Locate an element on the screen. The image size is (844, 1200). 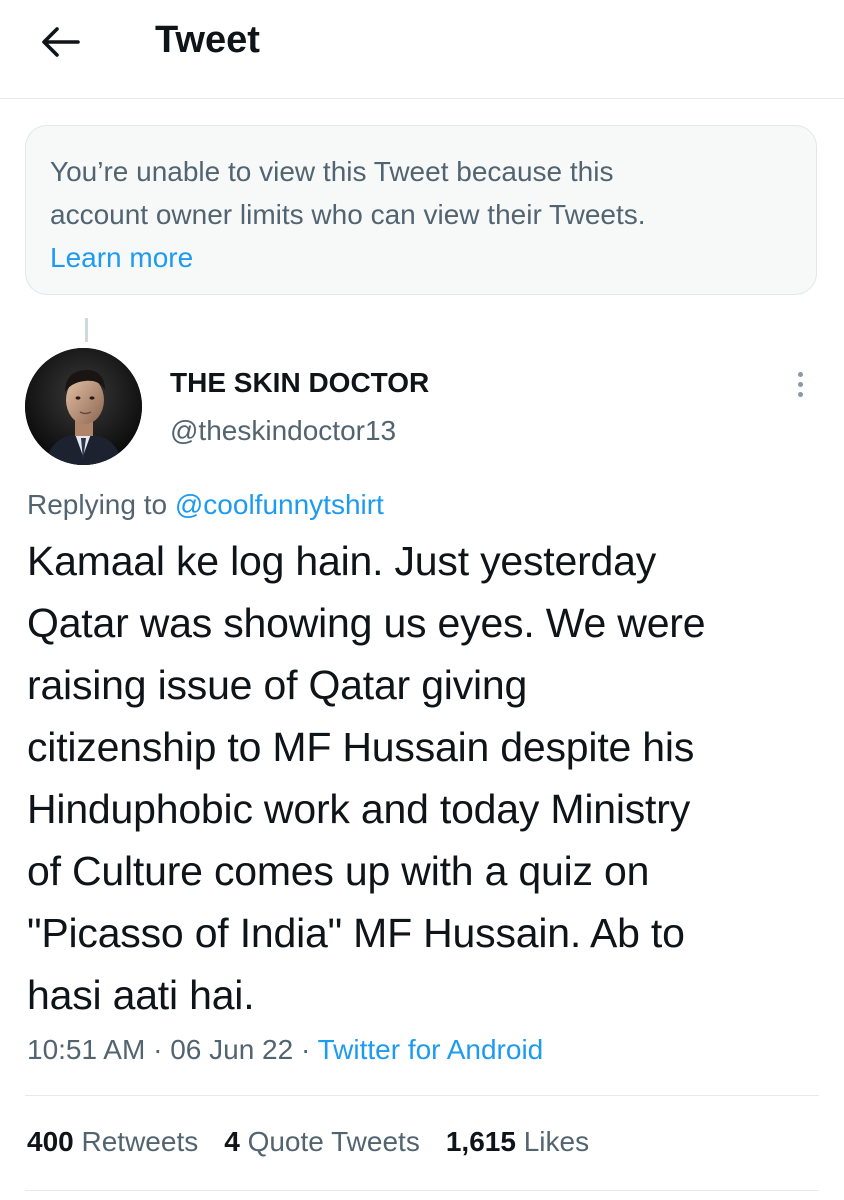
replying-to-label: Replying to is located at coordinates (97, 504).